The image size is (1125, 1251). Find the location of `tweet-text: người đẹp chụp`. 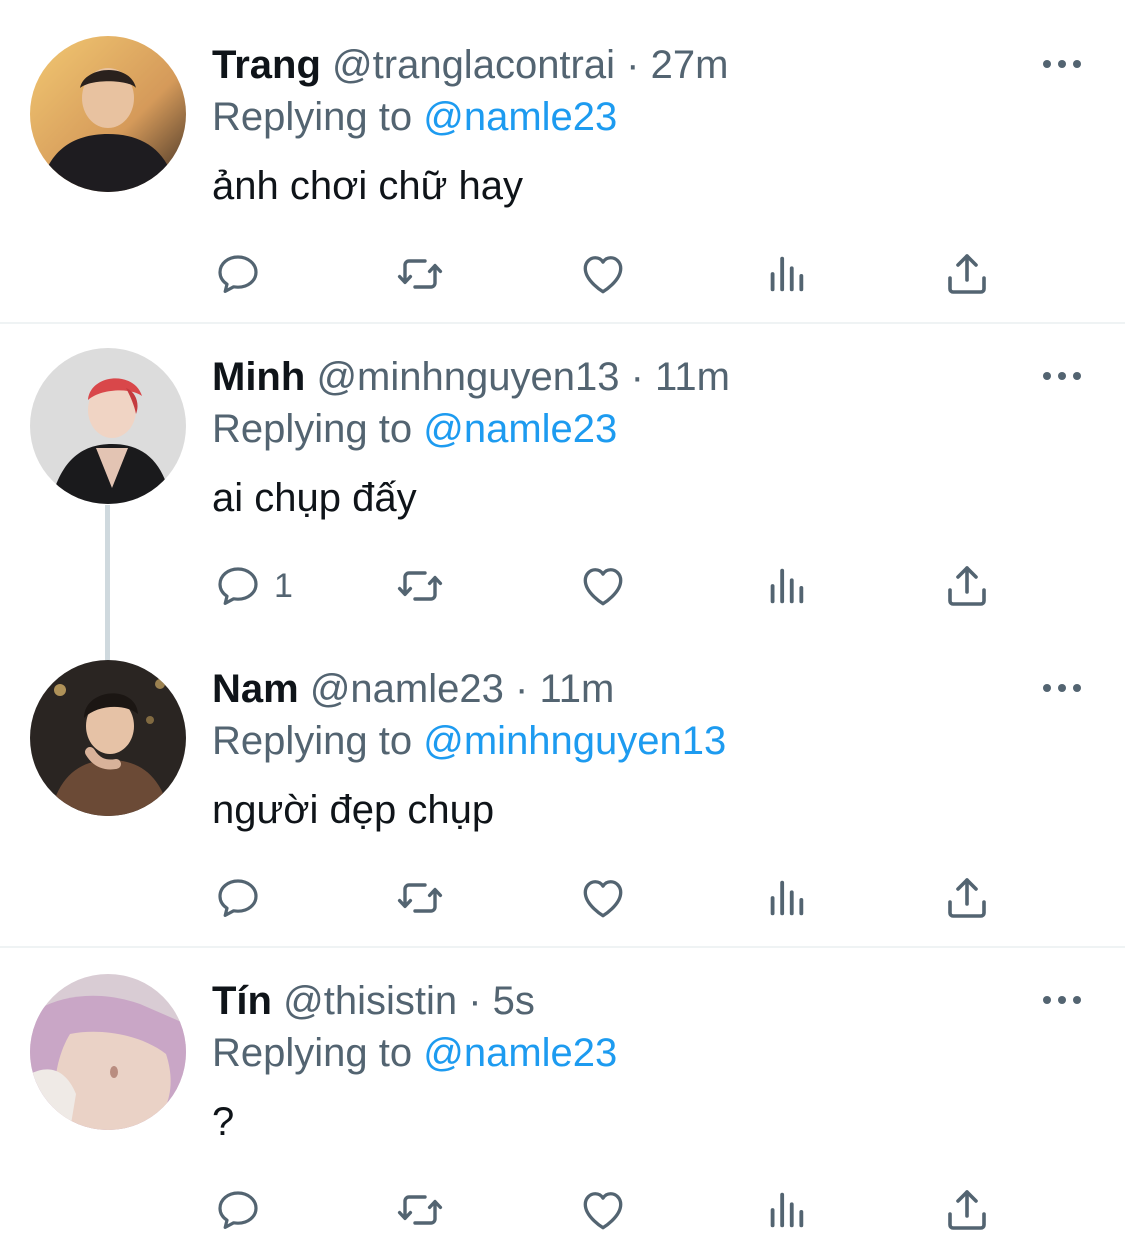

tweet-text: người đẹp chụp is located at coordinates (353, 810).